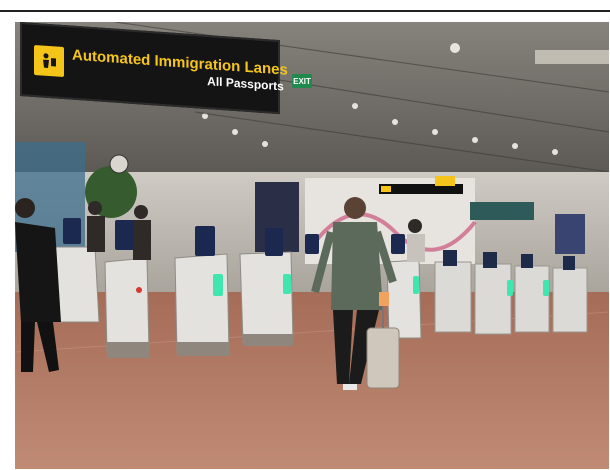  What do you see at coordinates (49, 61) in the screenshot?
I see `person-passport-icon` at bounding box center [49, 61].